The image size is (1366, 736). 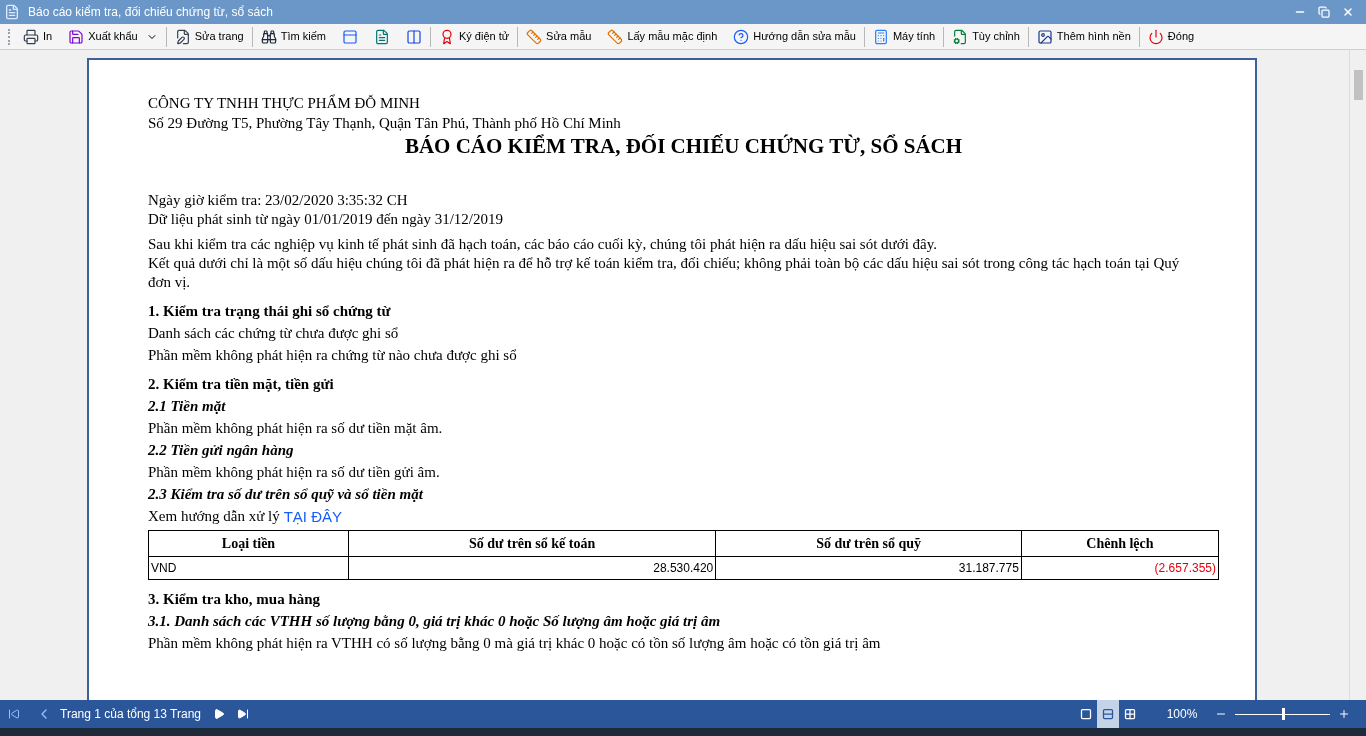 What do you see at coordinates (14, 714) in the screenshot?
I see `first-page-icon` at bounding box center [14, 714].